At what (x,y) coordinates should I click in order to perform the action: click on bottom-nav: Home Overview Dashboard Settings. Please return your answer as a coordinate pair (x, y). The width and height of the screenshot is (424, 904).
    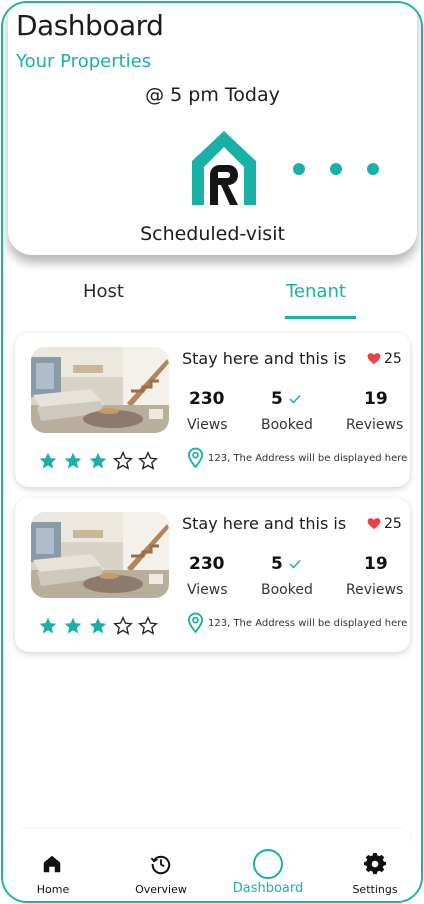
    Looking at the image, I should click on (212, 871).